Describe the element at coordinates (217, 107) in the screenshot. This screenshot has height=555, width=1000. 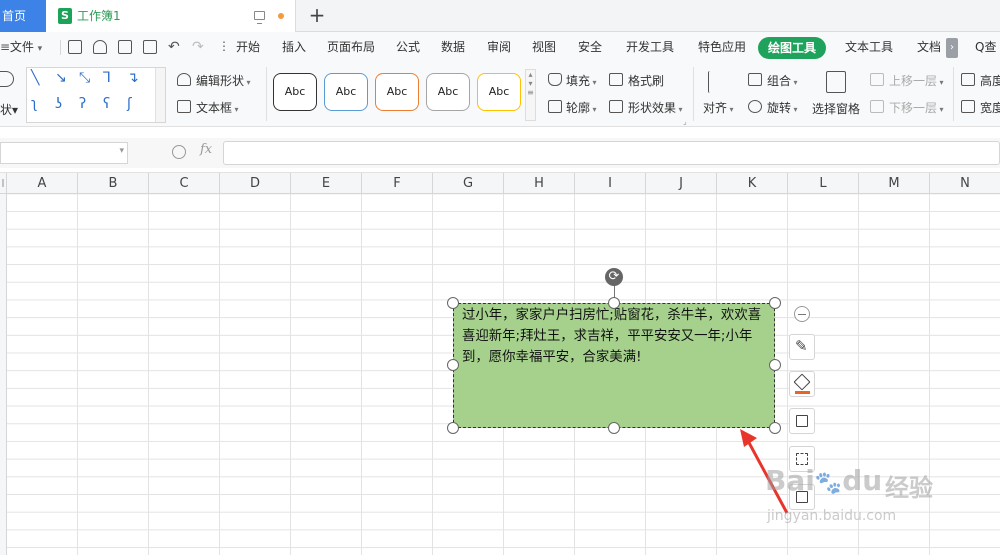
I see `textbox-button: 文本框` at that location.